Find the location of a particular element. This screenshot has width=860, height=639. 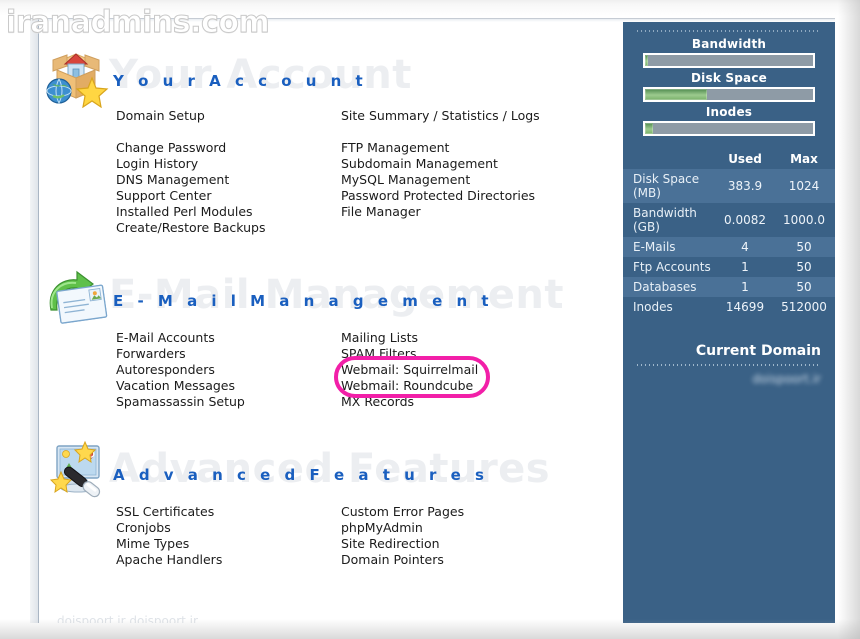

link-ftp-management: FTP Management is located at coordinates (476, 148).